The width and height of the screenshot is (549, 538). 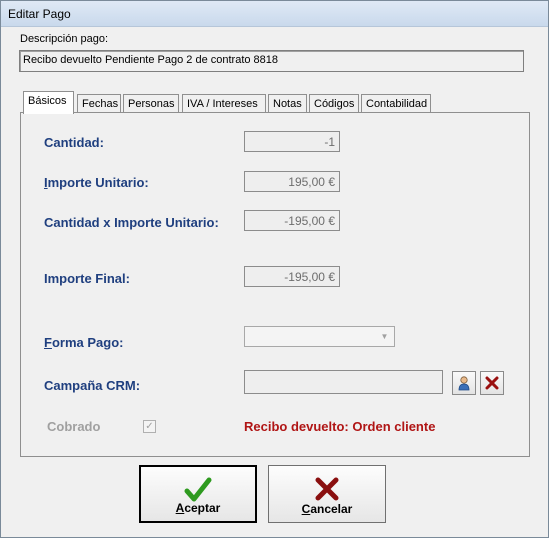 I want to click on accept-button: Aceptar, so click(x=198, y=494).